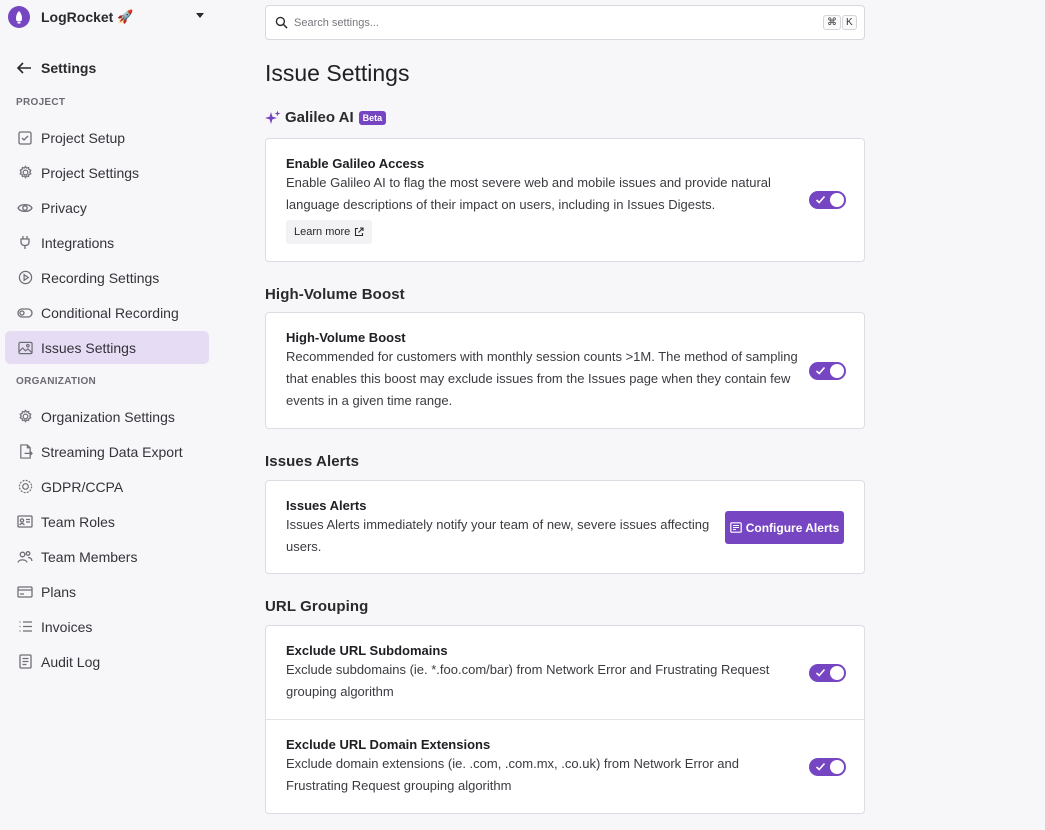 The width and height of the screenshot is (1045, 830). Describe the element at coordinates (25, 138) in the screenshot. I see `checkbox-icon` at that location.